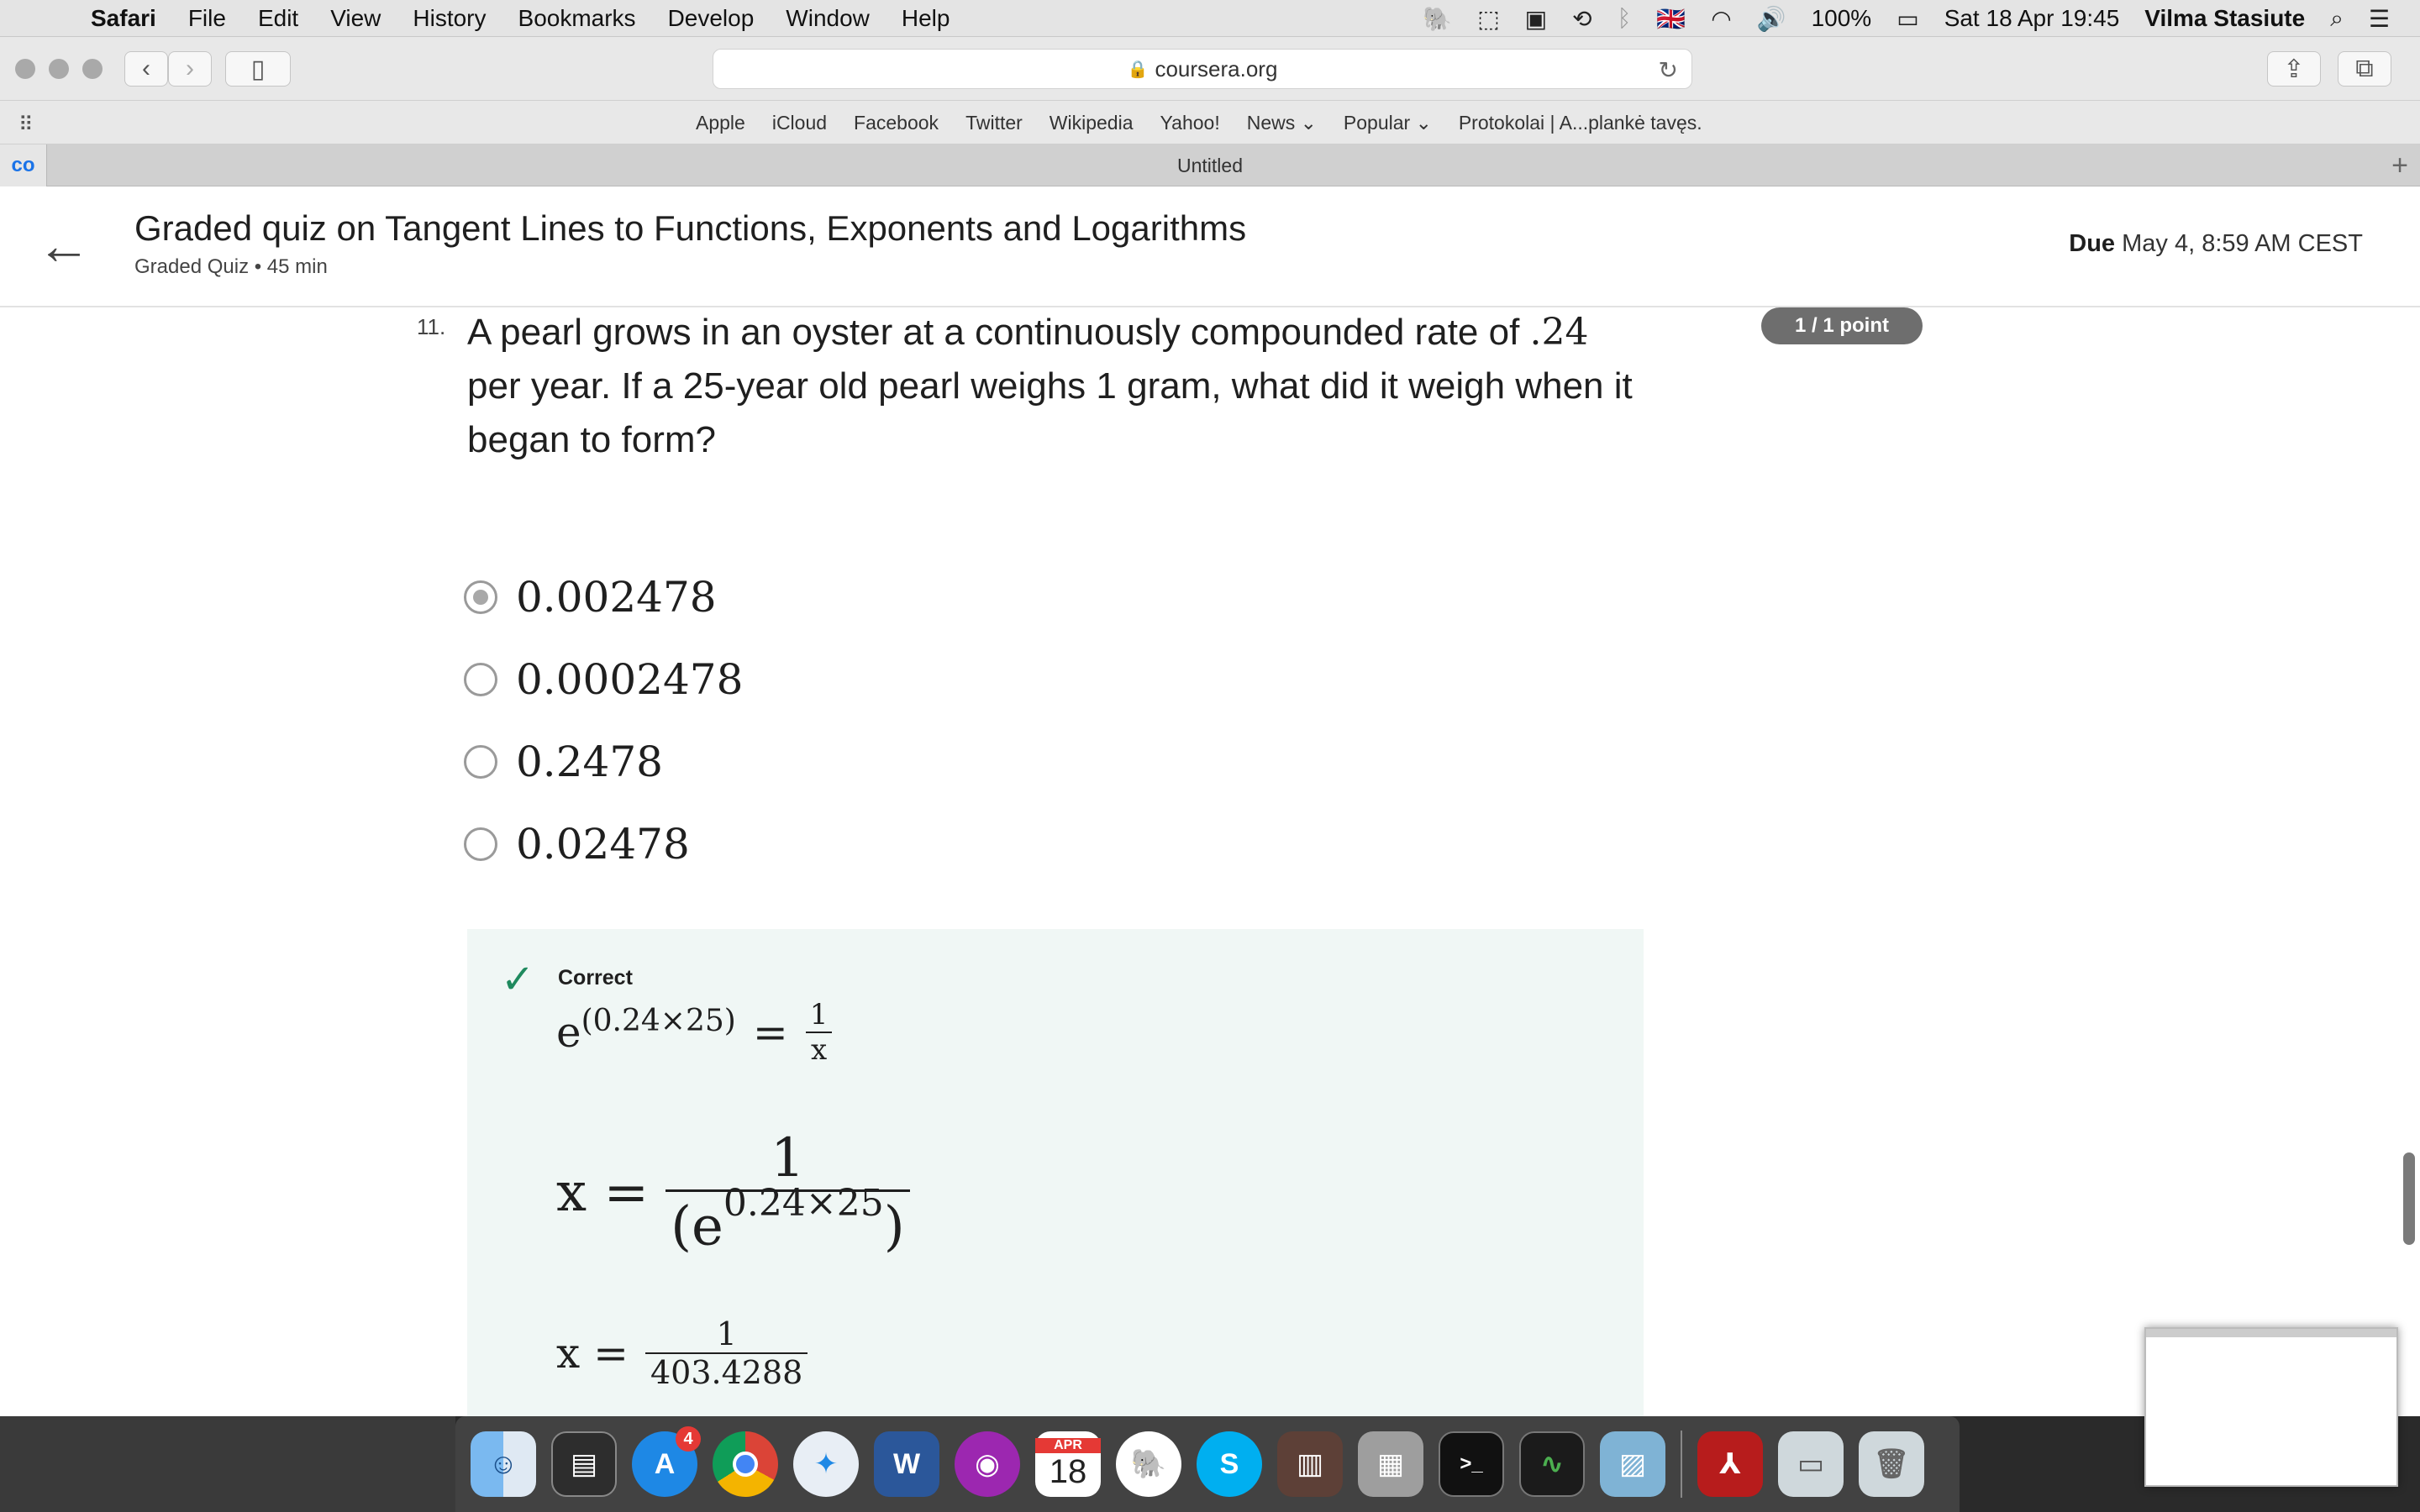 This screenshot has width=2420, height=1512. What do you see at coordinates (64, 245) in the screenshot?
I see `back-arrow-icon: ←` at bounding box center [64, 245].